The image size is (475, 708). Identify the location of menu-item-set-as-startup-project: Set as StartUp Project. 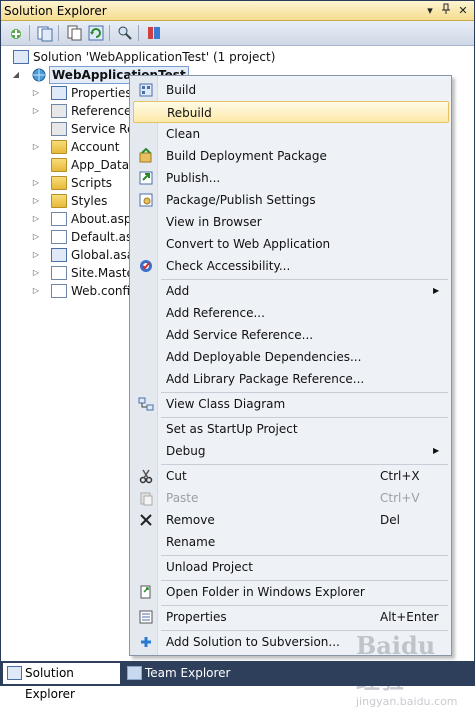
(291, 429).